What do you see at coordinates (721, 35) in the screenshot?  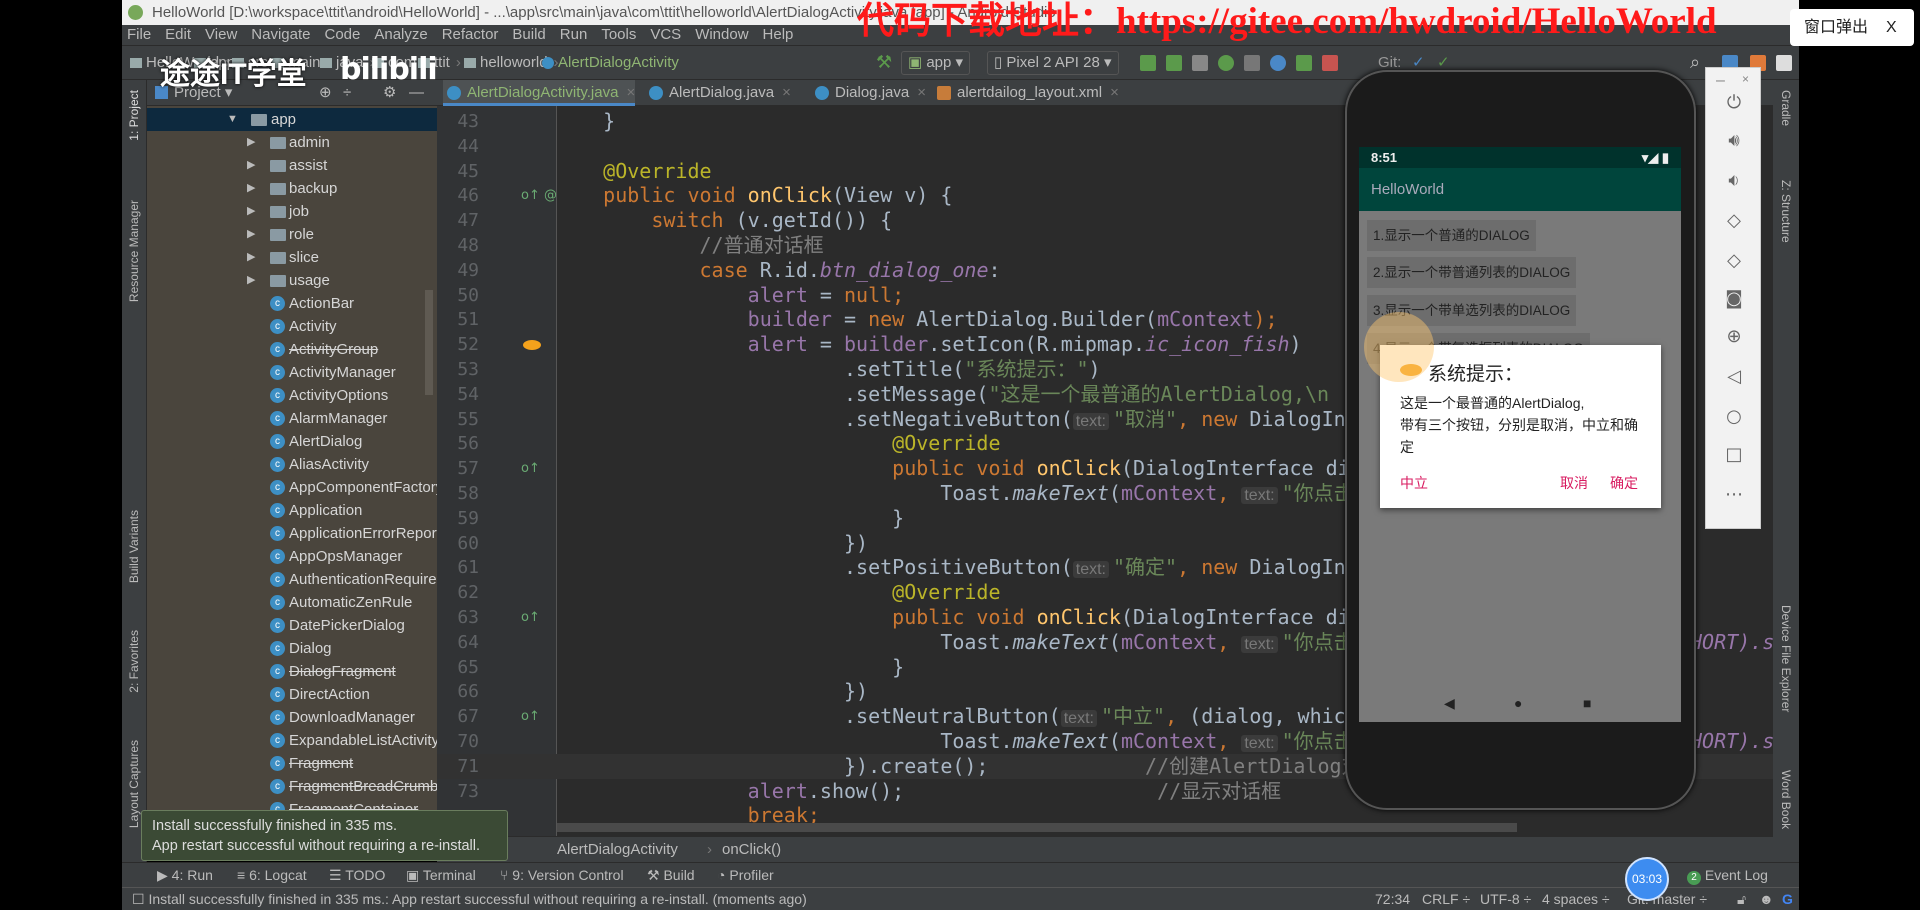 I see `menu-window: Window` at bounding box center [721, 35].